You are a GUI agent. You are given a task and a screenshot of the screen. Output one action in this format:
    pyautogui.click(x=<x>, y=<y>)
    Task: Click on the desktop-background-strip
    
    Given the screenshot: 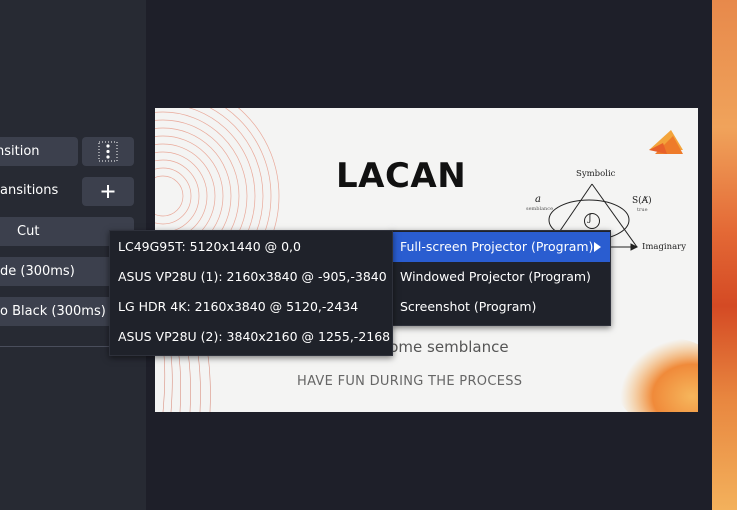 What is the action you would take?
    pyautogui.click(x=724, y=255)
    